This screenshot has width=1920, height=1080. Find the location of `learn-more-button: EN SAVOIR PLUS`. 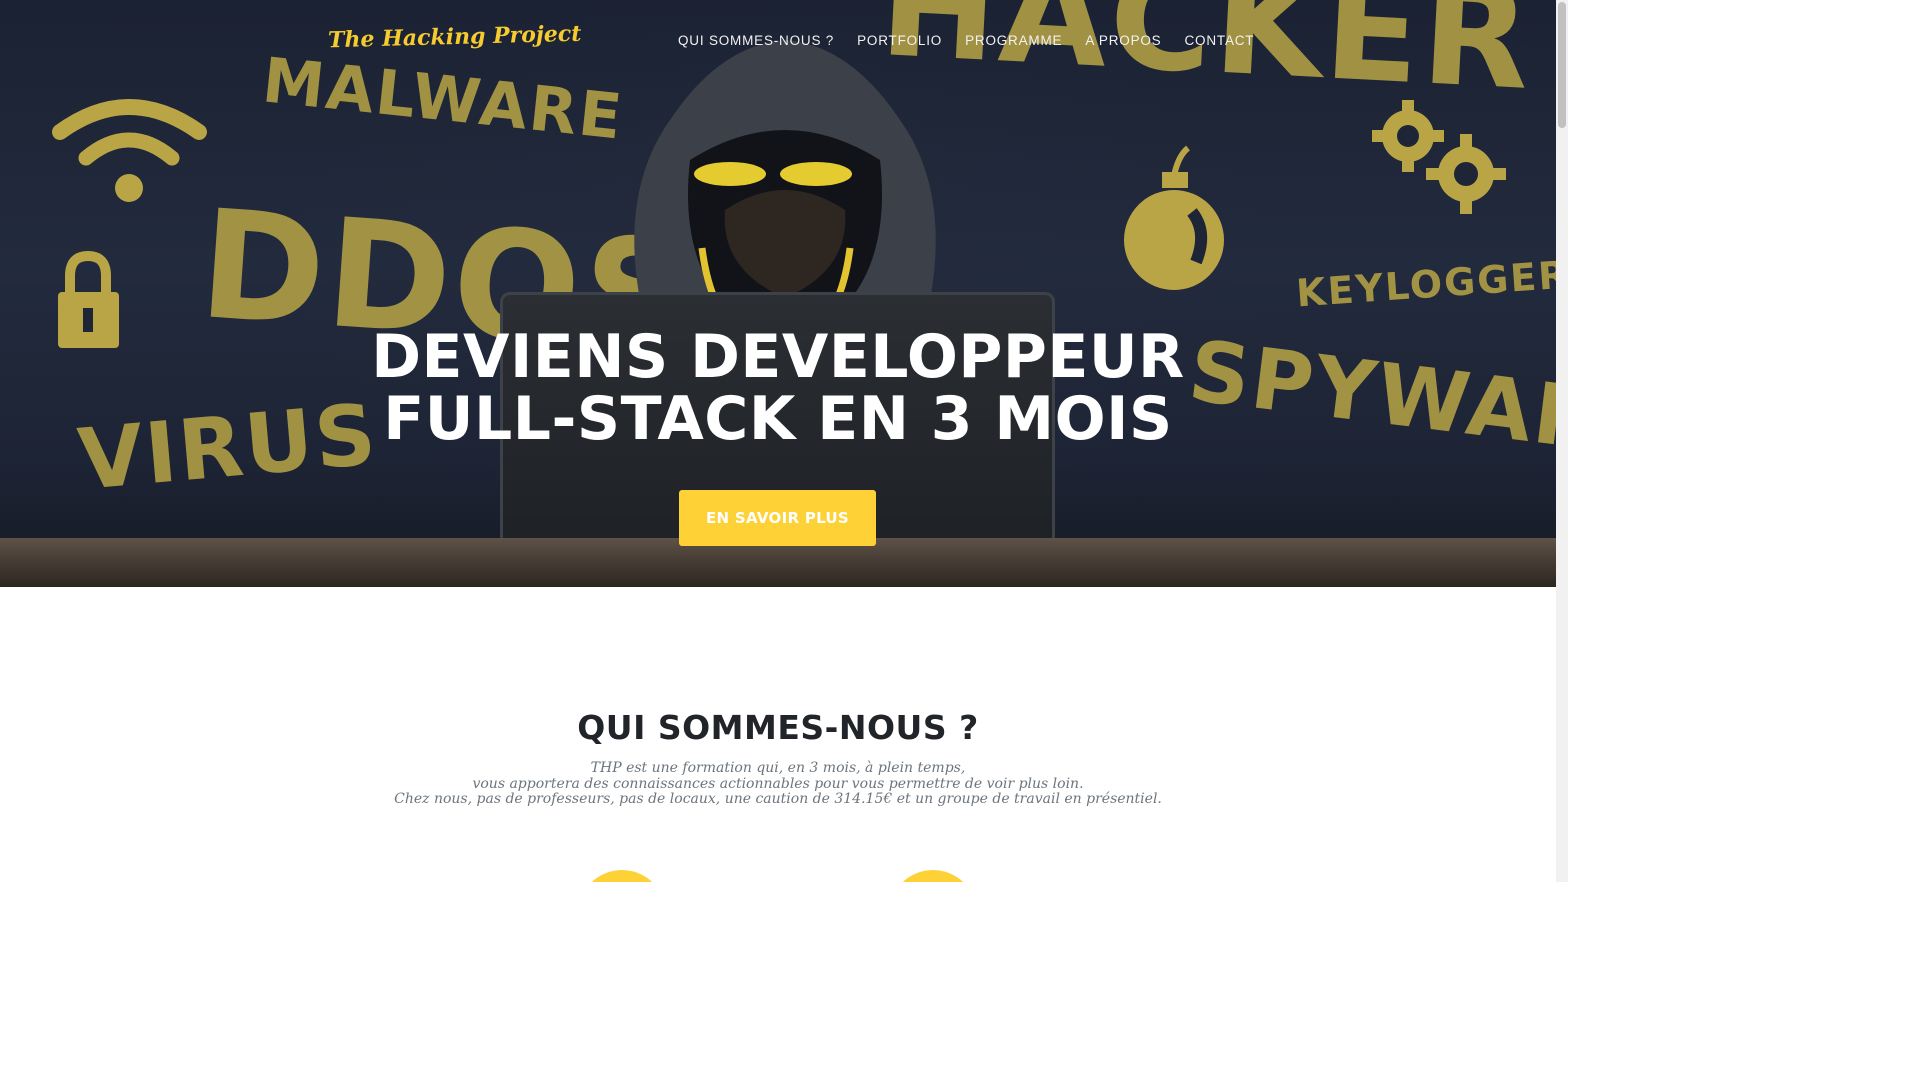

learn-more-button: EN SAVOIR PLUS is located at coordinates (777, 518).